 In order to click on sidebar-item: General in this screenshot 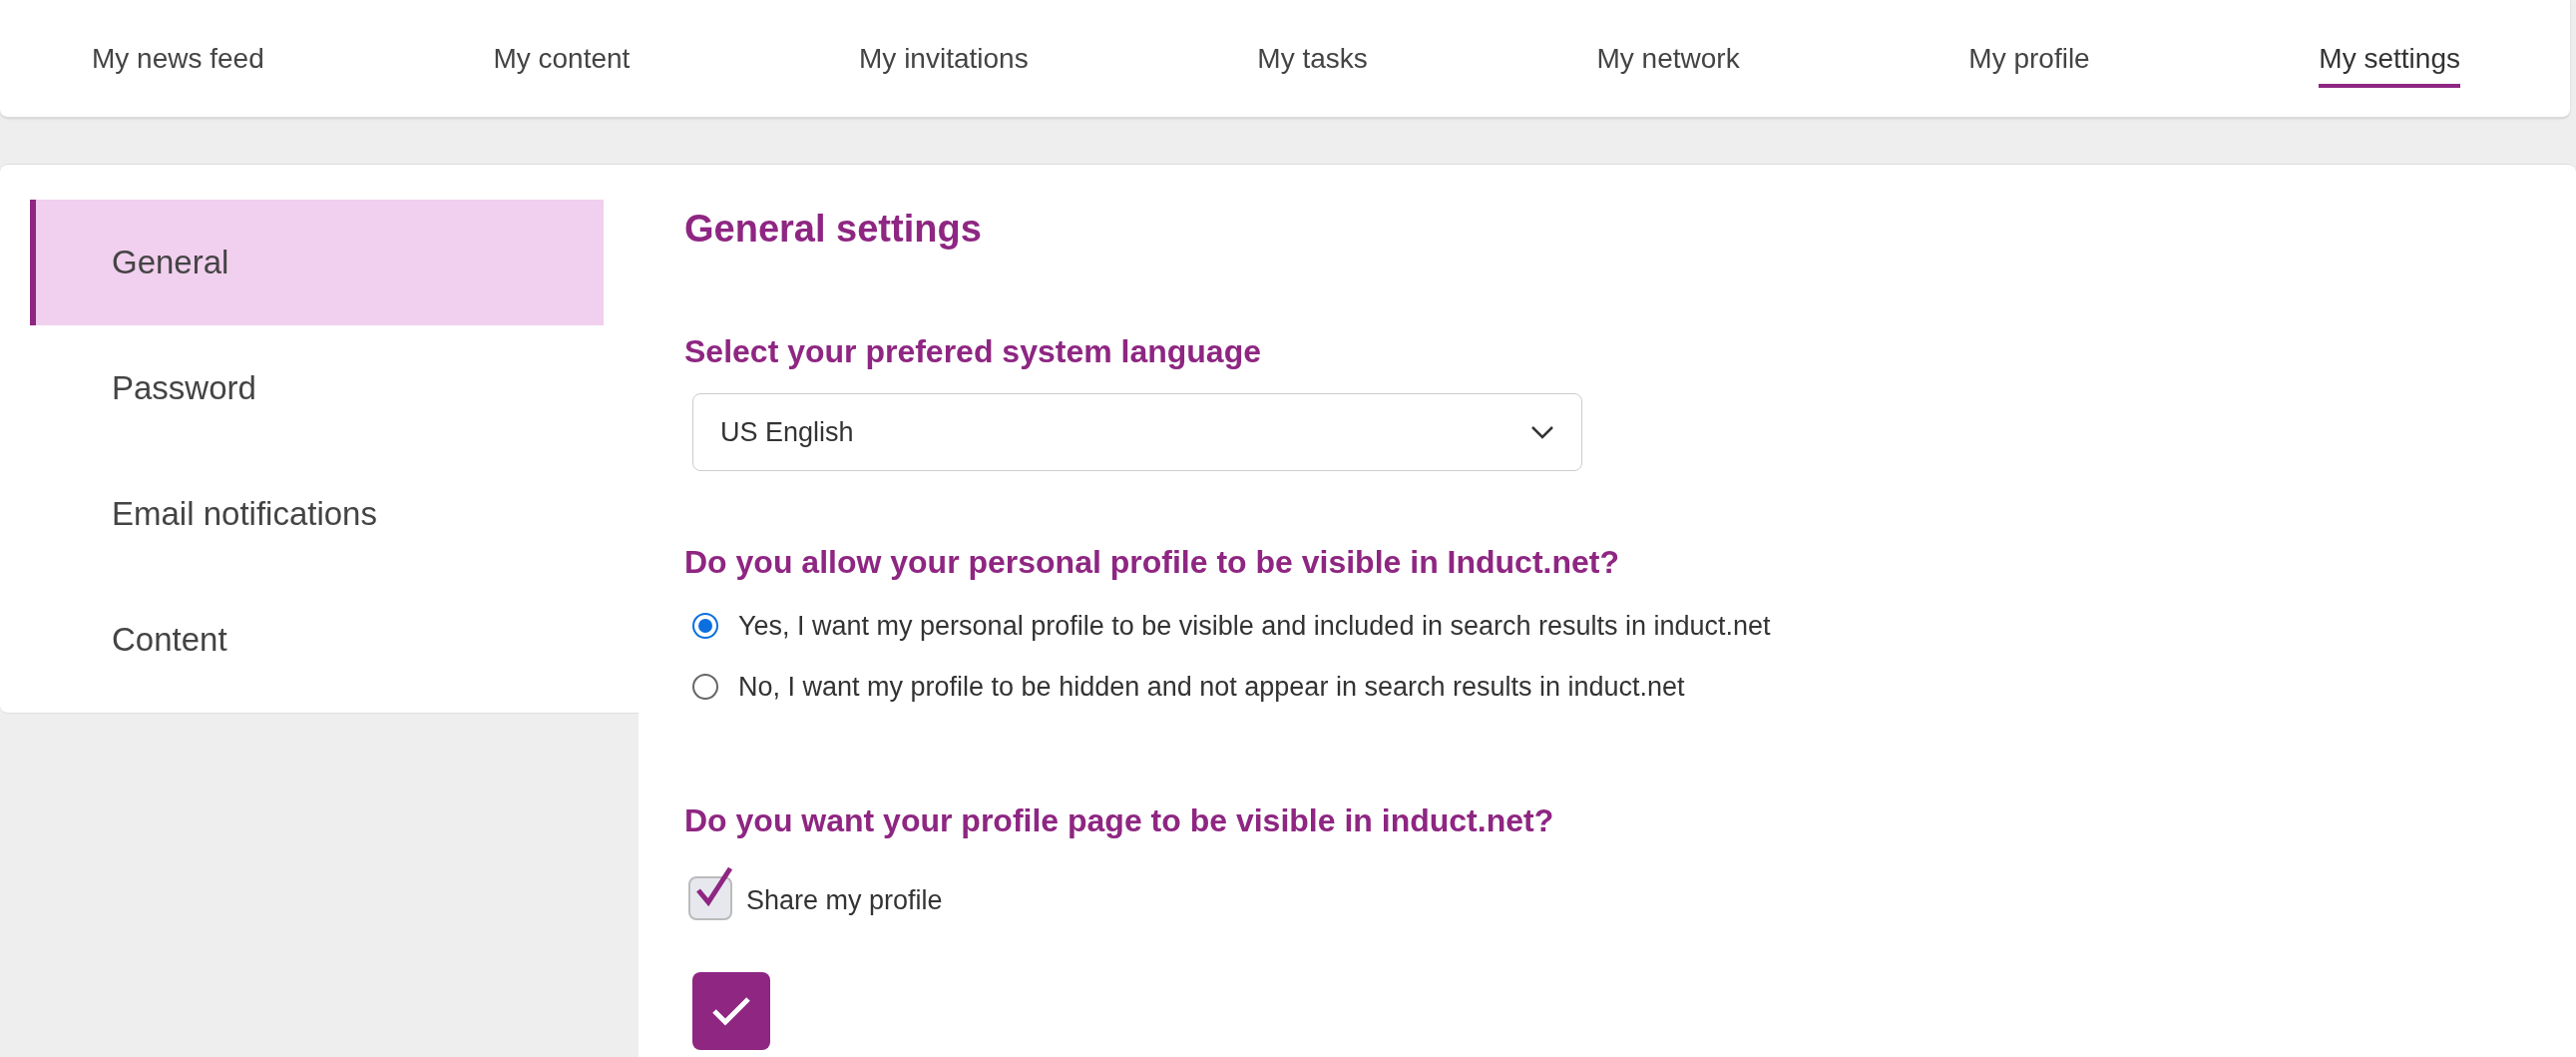, I will do `click(317, 262)`.